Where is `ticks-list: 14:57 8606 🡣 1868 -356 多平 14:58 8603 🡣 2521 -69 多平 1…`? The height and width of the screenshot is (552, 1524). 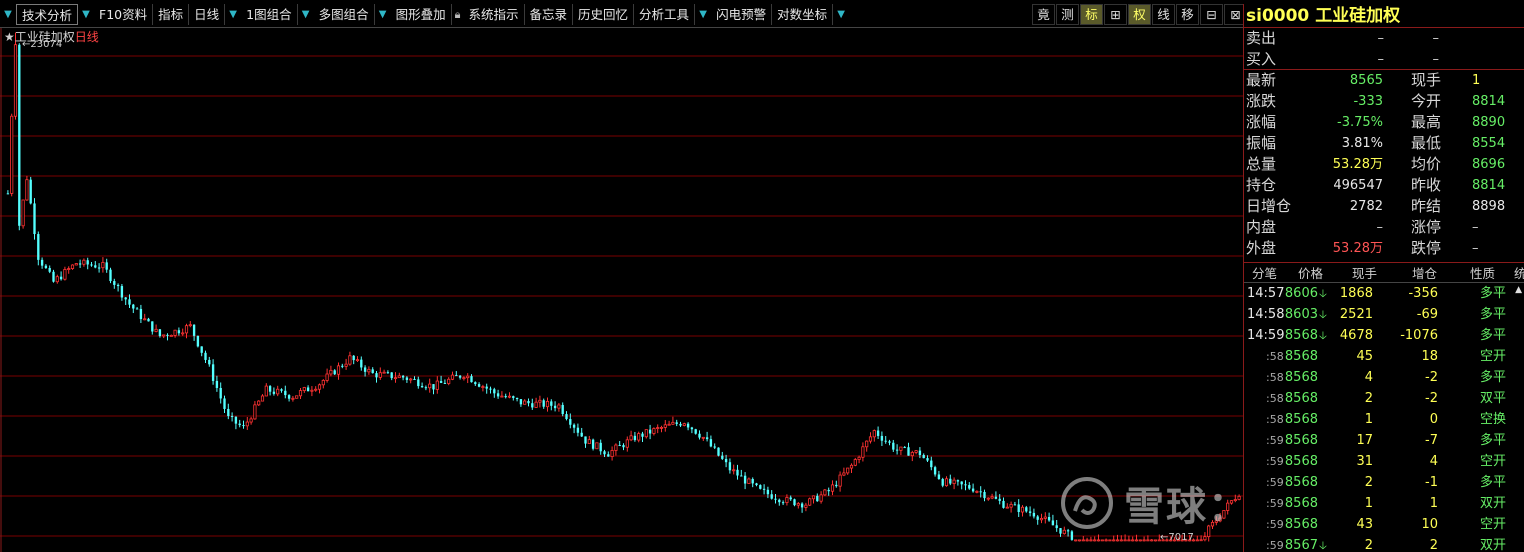
ticks-list: 14:57 8606 🡣 1868 -356 多平 14:58 8603 🡣 2521 -69 多平 1… is located at coordinates (1384, 417).